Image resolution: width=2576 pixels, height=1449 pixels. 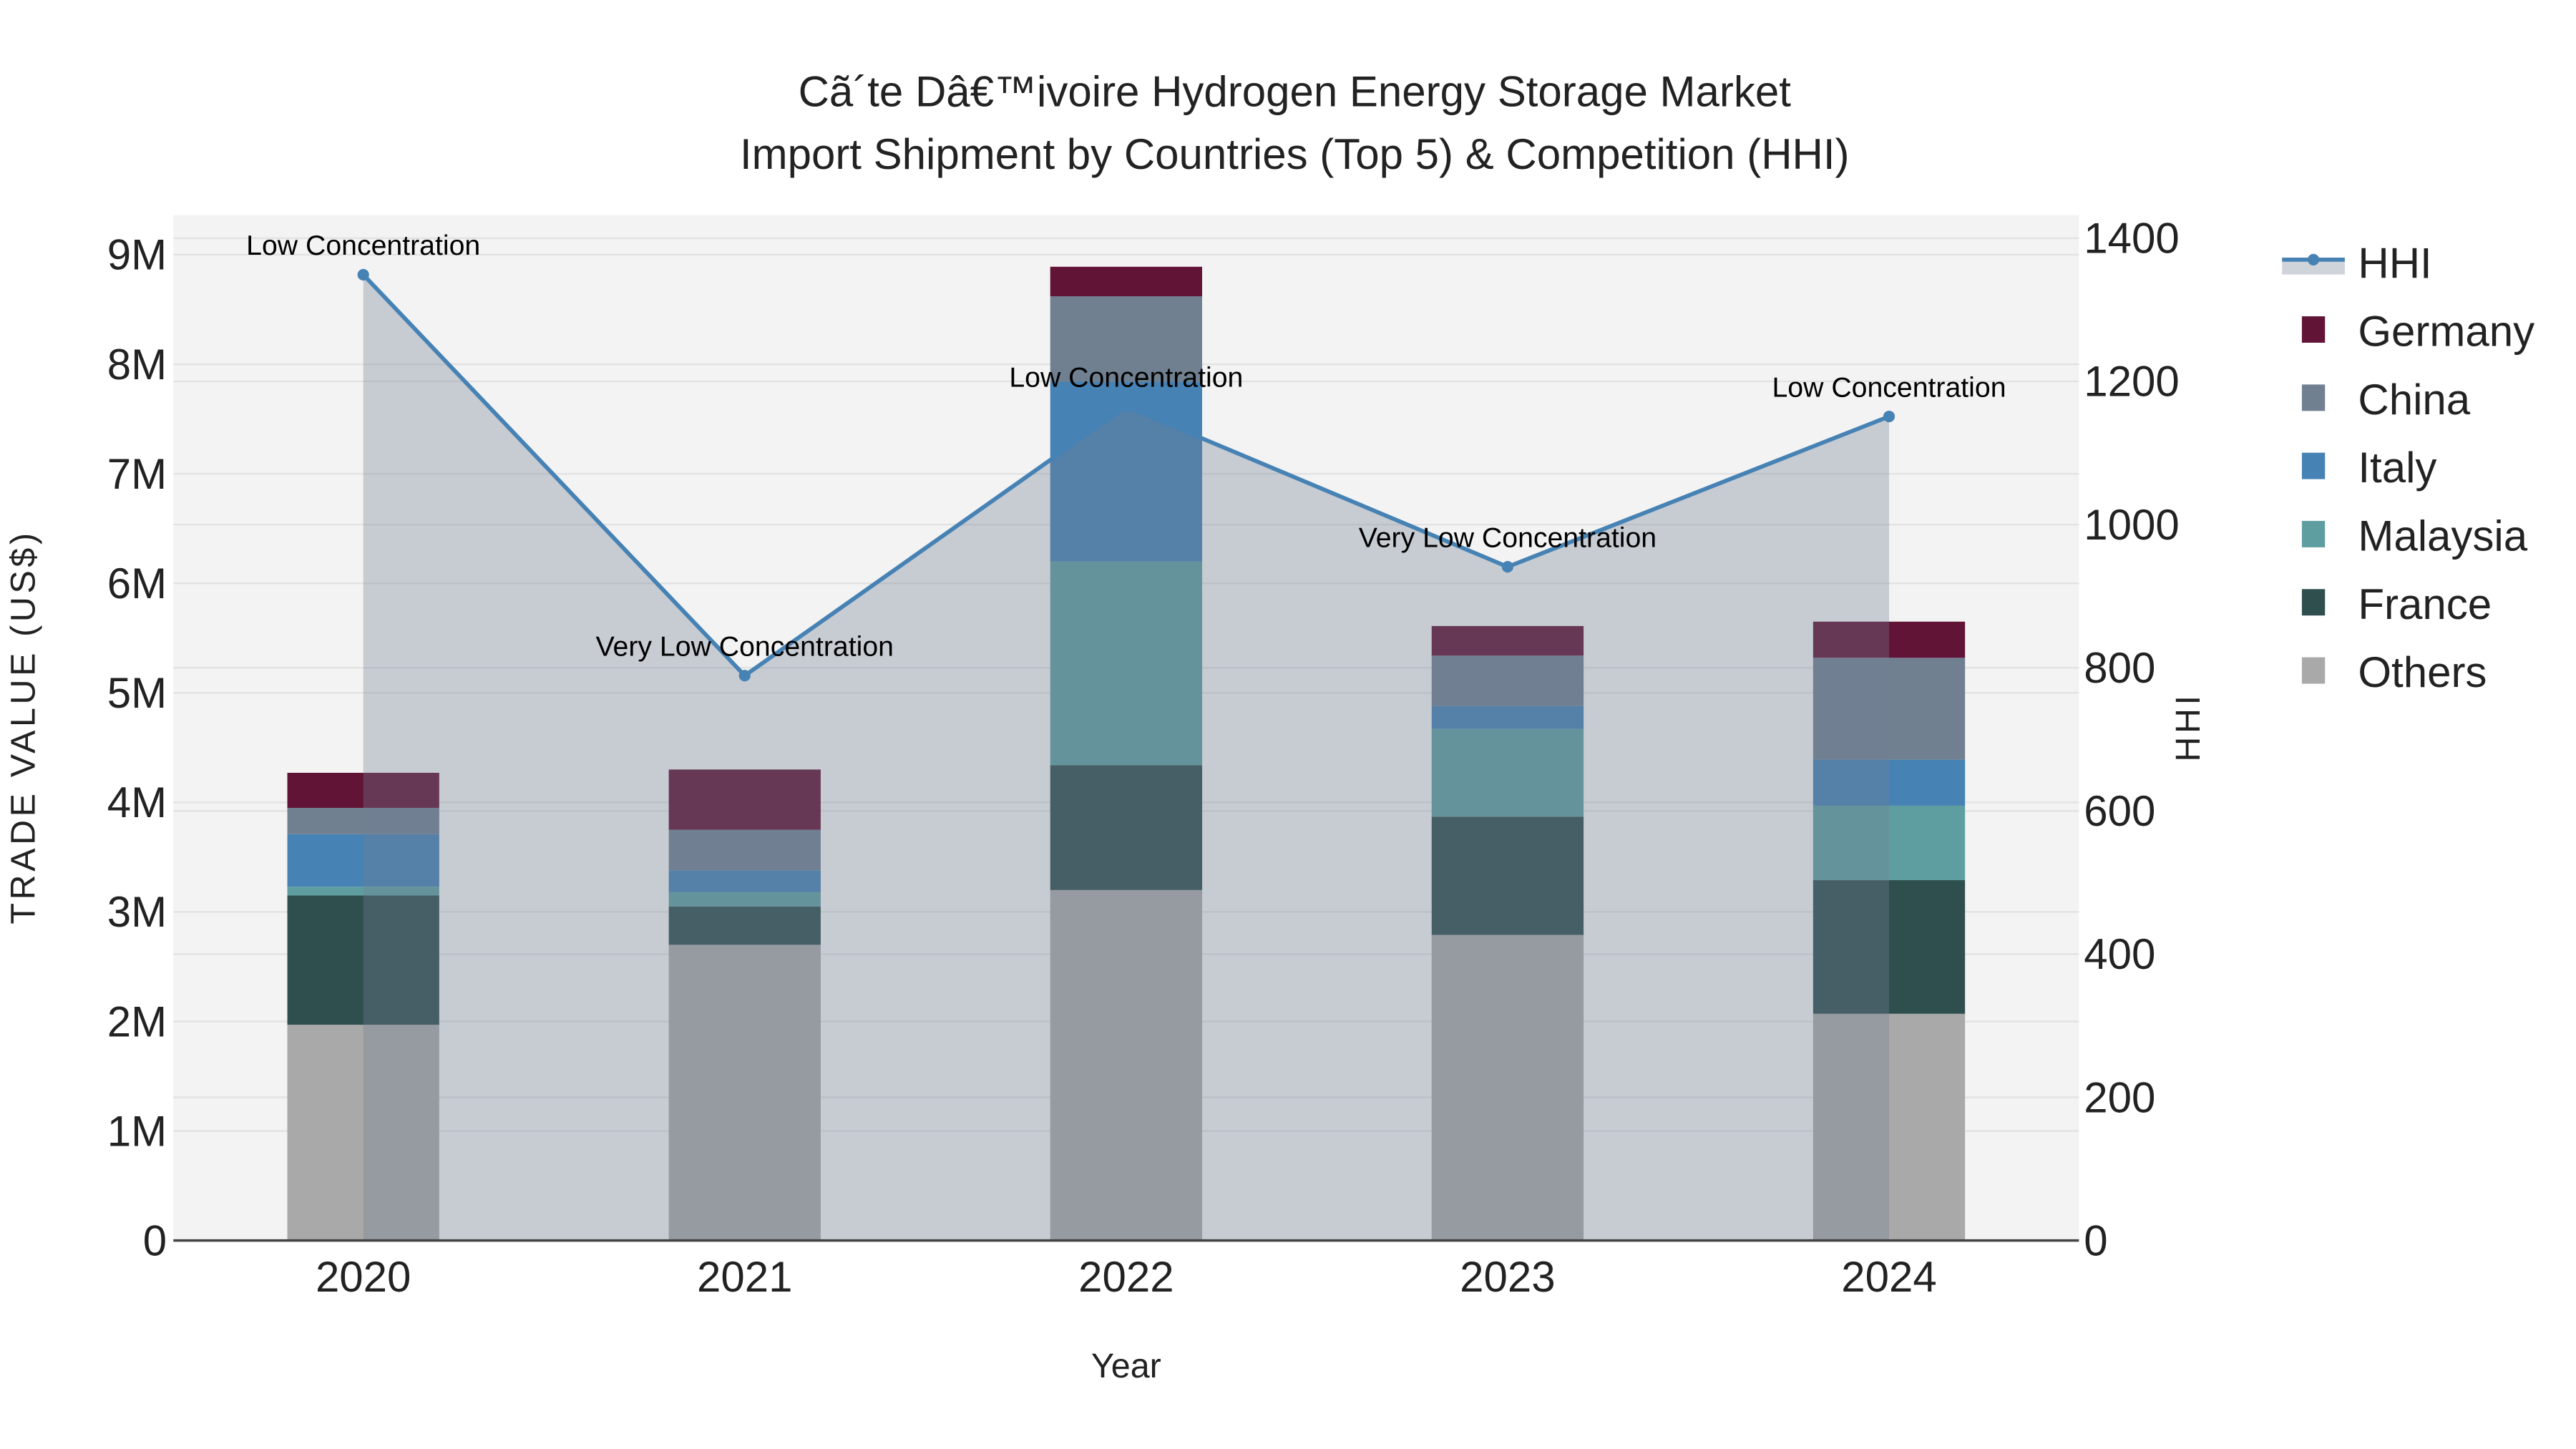 I want to click on y2-tick-label: 1400, so click(x=2131, y=239).